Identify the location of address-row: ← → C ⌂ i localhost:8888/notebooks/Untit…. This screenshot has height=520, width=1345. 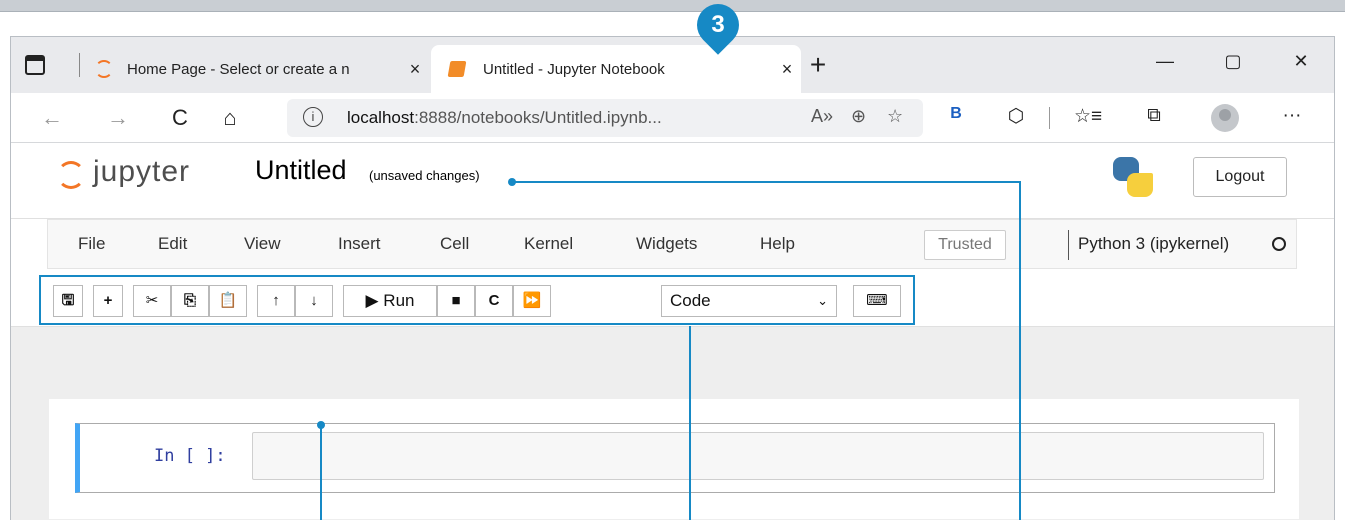
(672, 118).